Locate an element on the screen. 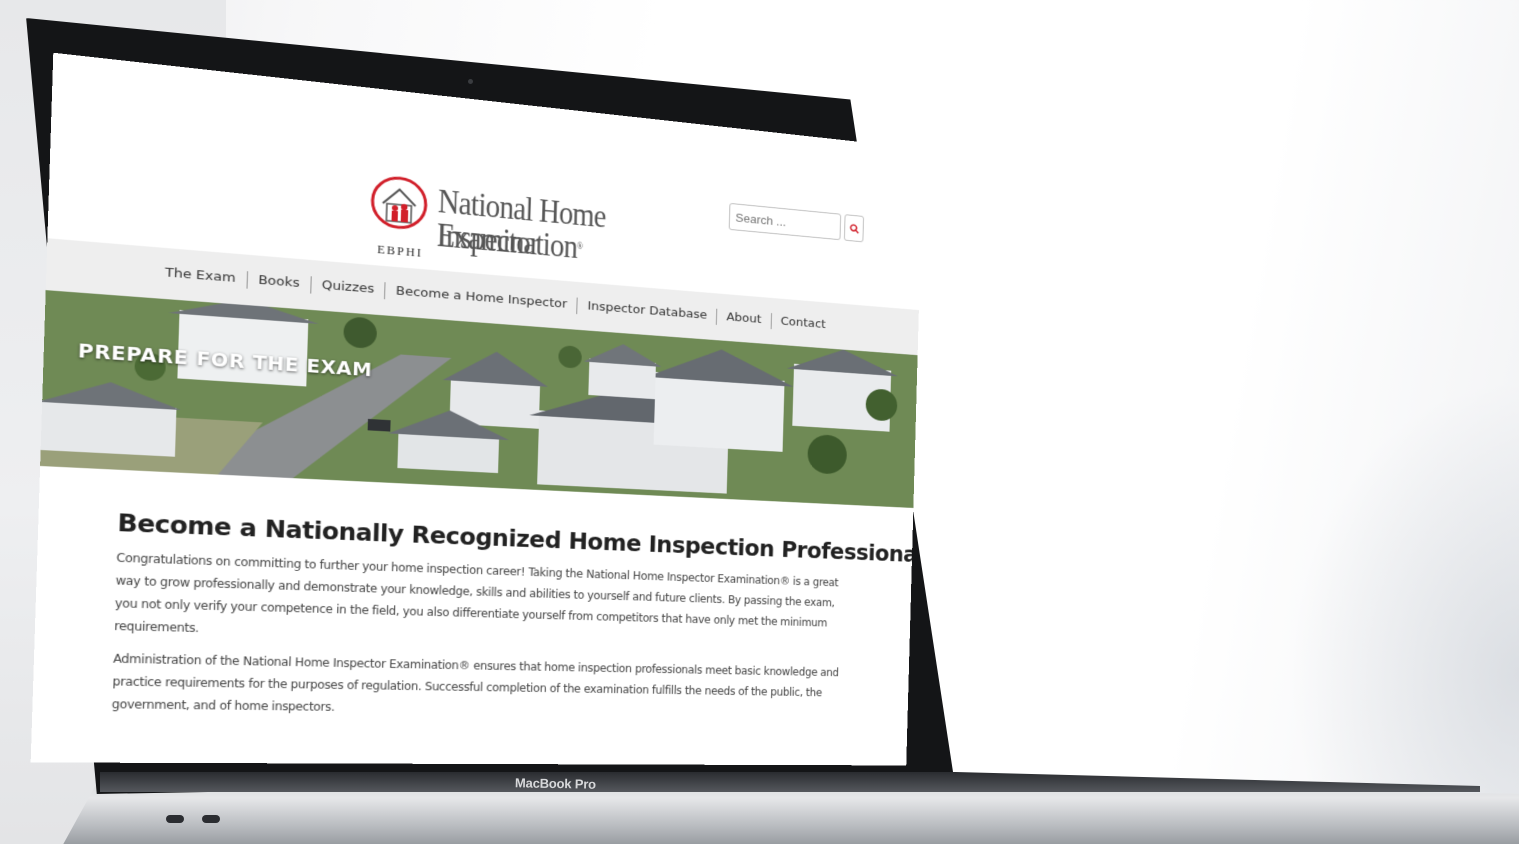 The width and height of the screenshot is (1519, 844). search-input is located at coordinates (785, 221).